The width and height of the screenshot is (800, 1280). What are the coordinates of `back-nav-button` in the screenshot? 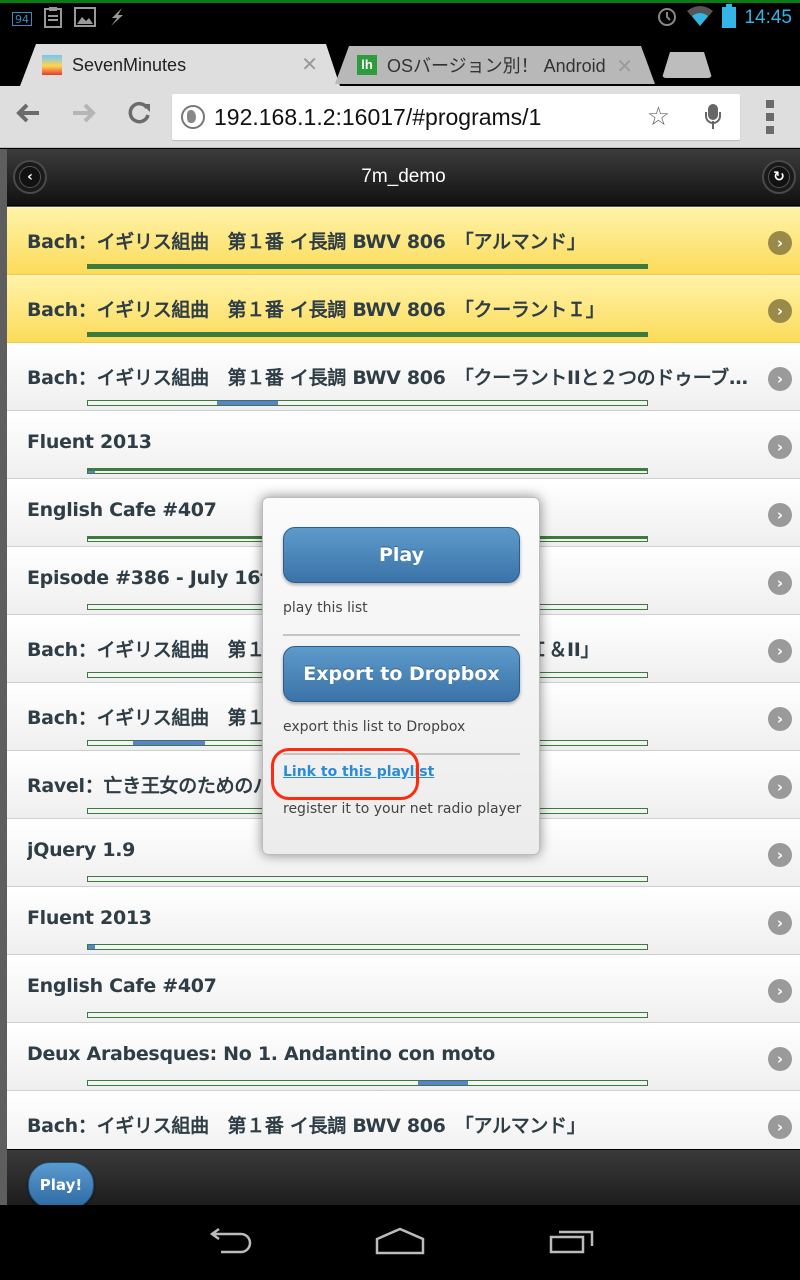 It's located at (230, 1243).